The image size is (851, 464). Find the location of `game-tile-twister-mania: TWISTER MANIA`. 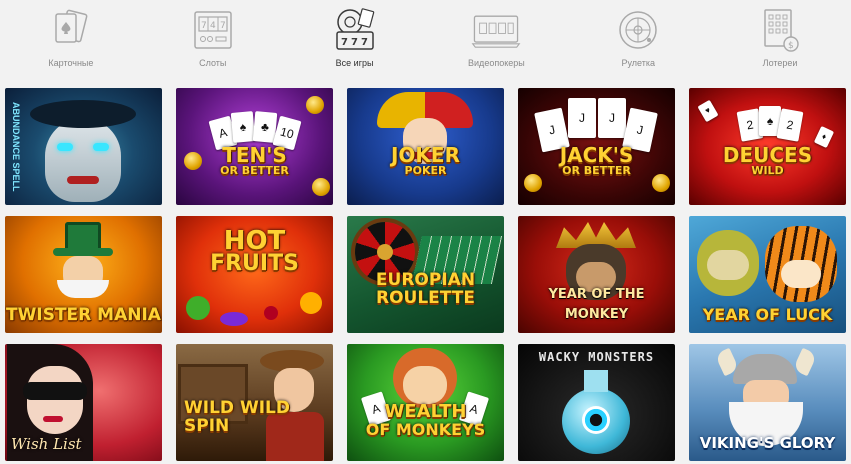

game-tile-twister-mania: TWISTER MANIA is located at coordinates (83, 274).